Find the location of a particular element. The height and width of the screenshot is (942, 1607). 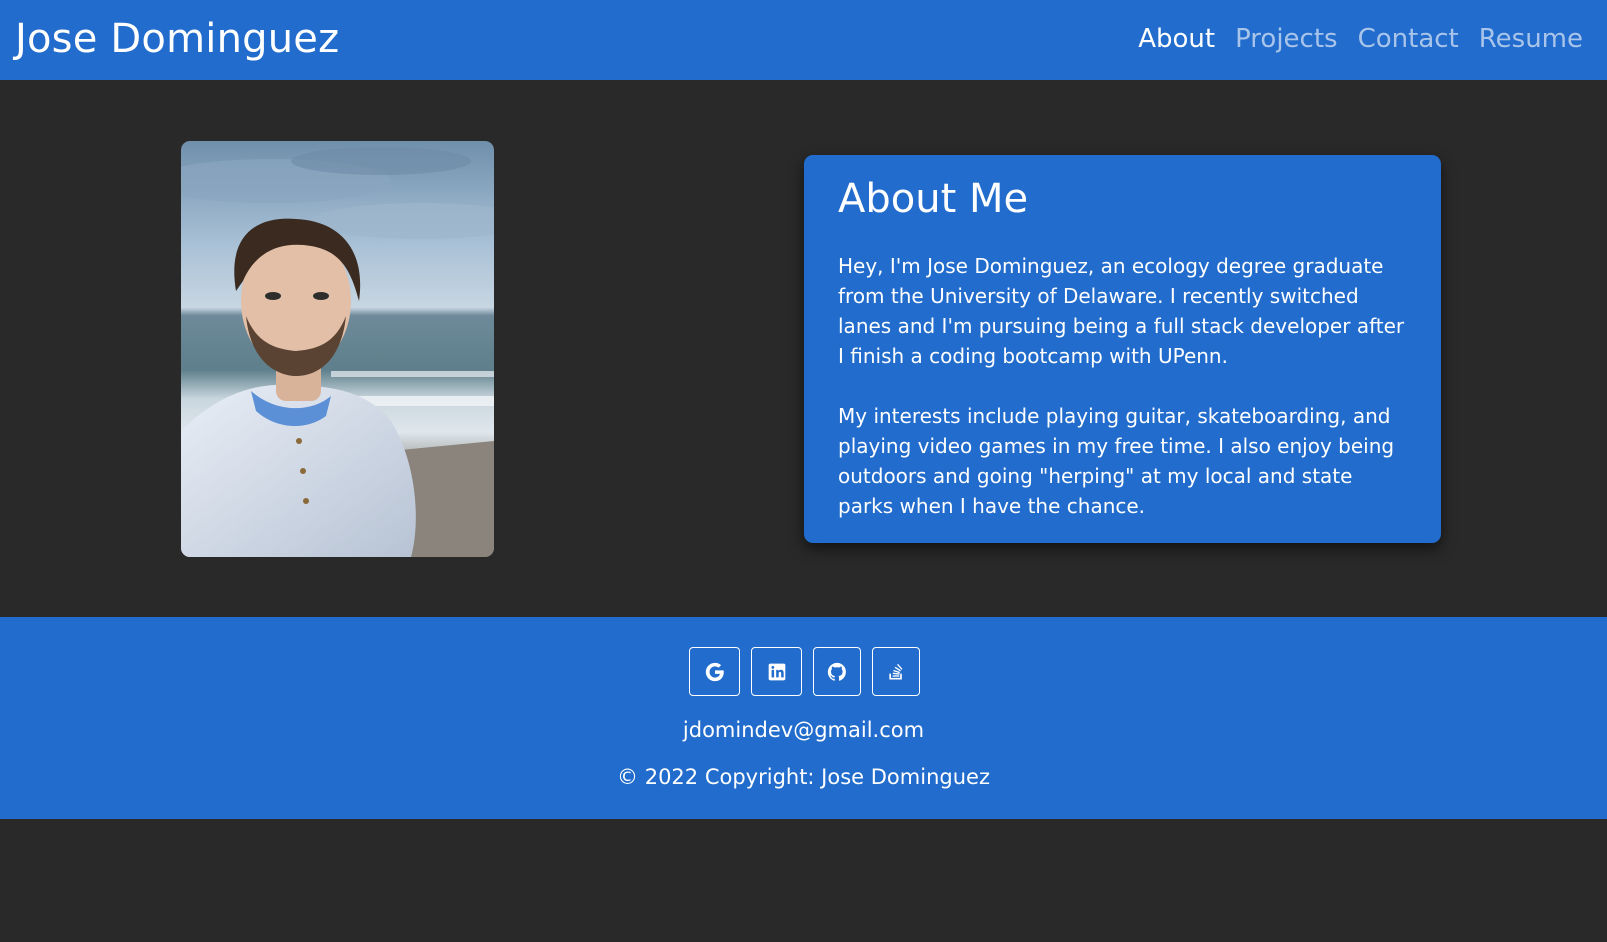

github-icon is located at coordinates (836, 671).